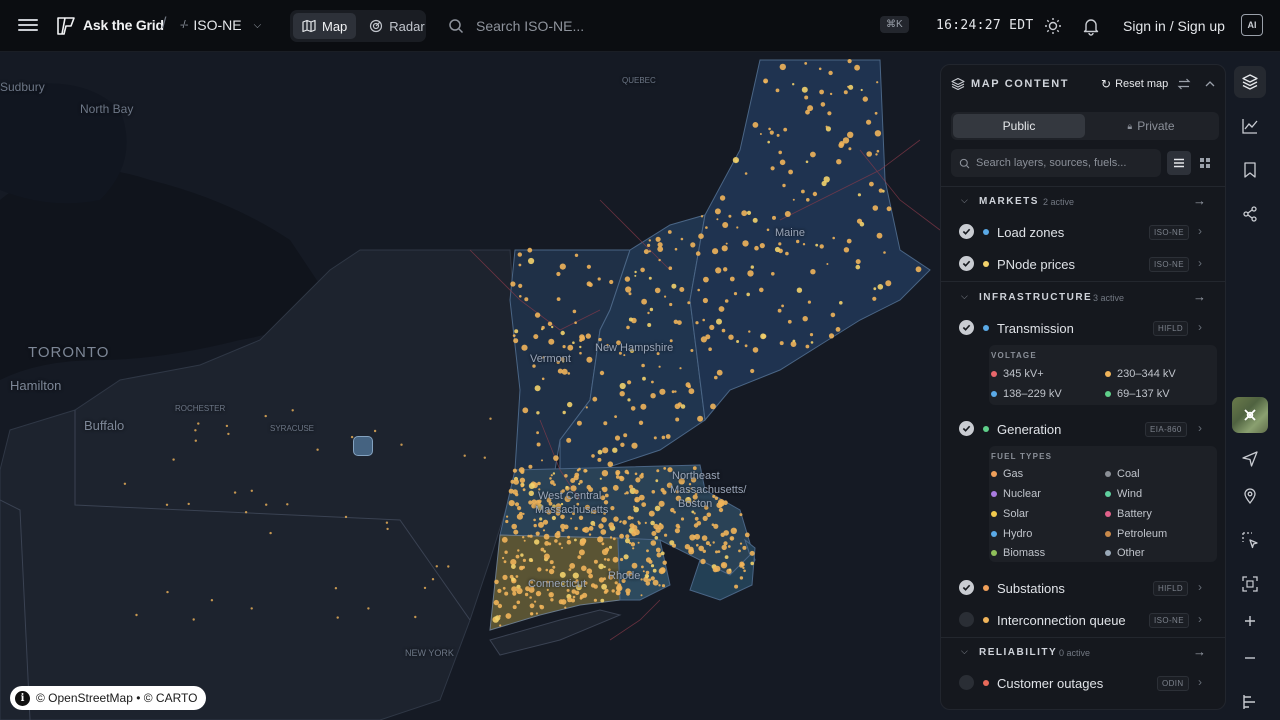  What do you see at coordinates (1250, 82) in the screenshot?
I see `layers-rail-button` at bounding box center [1250, 82].